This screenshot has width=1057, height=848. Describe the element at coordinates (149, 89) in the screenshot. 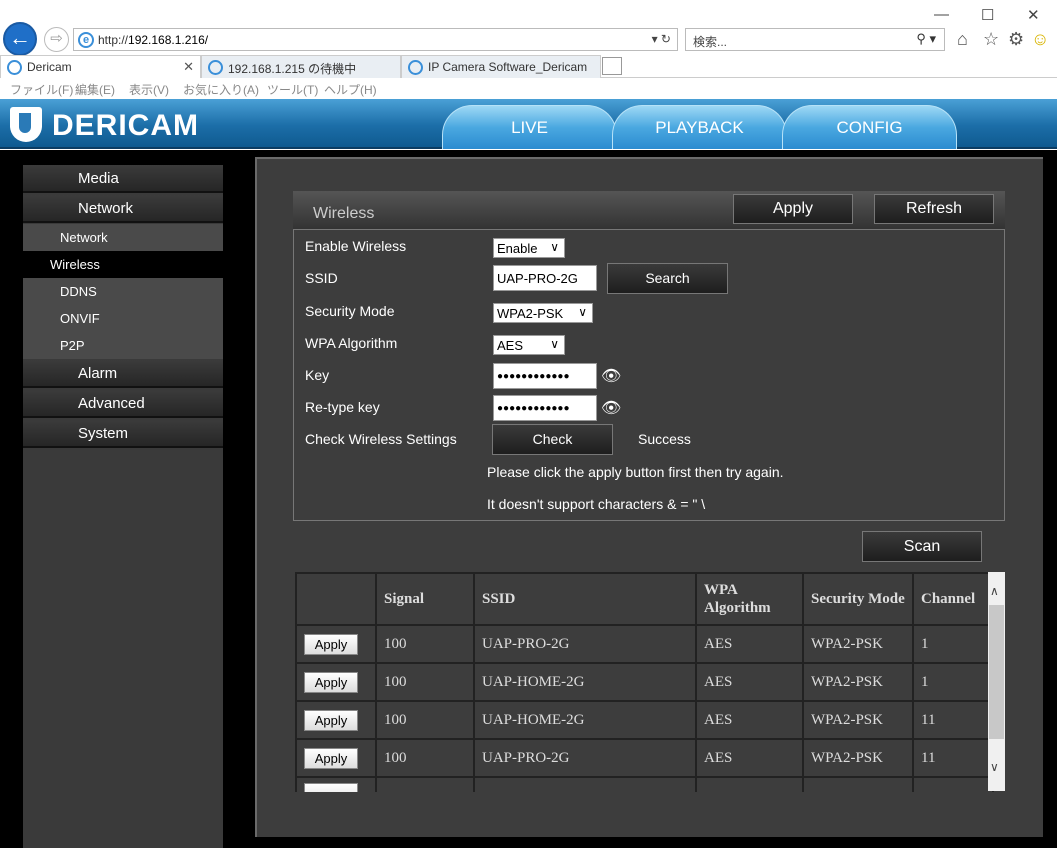

I see `menu-view: 表示(V)` at that location.